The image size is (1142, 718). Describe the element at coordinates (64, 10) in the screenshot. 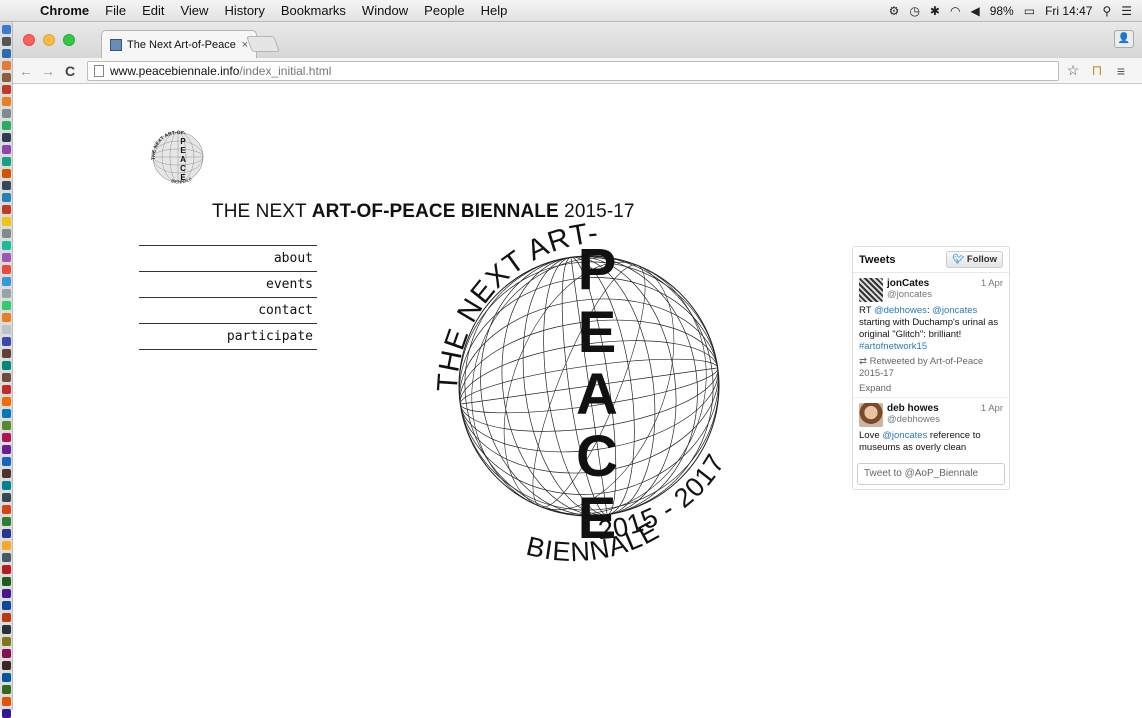

I see `menu-app-name: Chrome` at that location.